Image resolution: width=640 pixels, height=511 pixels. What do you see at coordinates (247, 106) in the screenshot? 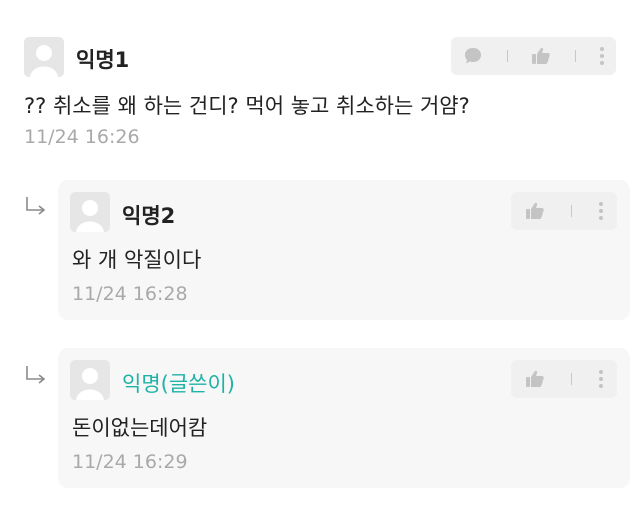
I see `comment-text: ?? 취소를 왜 하는 건디? 먹어 놓고 취소하는 거얌?` at bounding box center [247, 106].